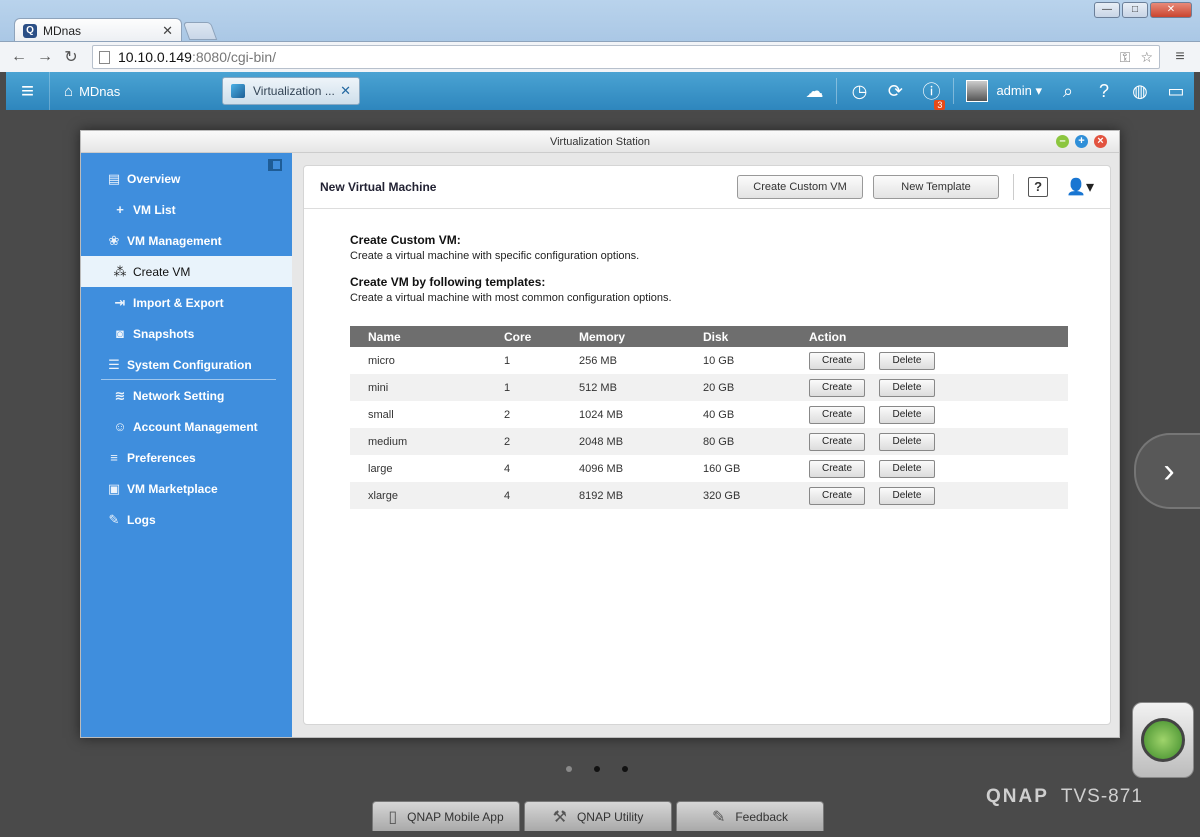 The height and width of the screenshot is (837, 1200). Describe the element at coordinates (200, 31) in the screenshot. I see `new-tab-button` at that location.